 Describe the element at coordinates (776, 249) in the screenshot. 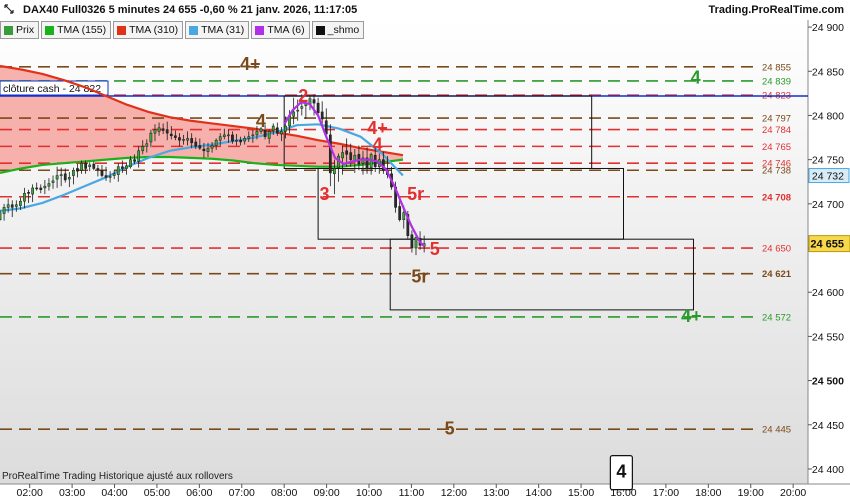

I see `level-label: 24 650` at that location.